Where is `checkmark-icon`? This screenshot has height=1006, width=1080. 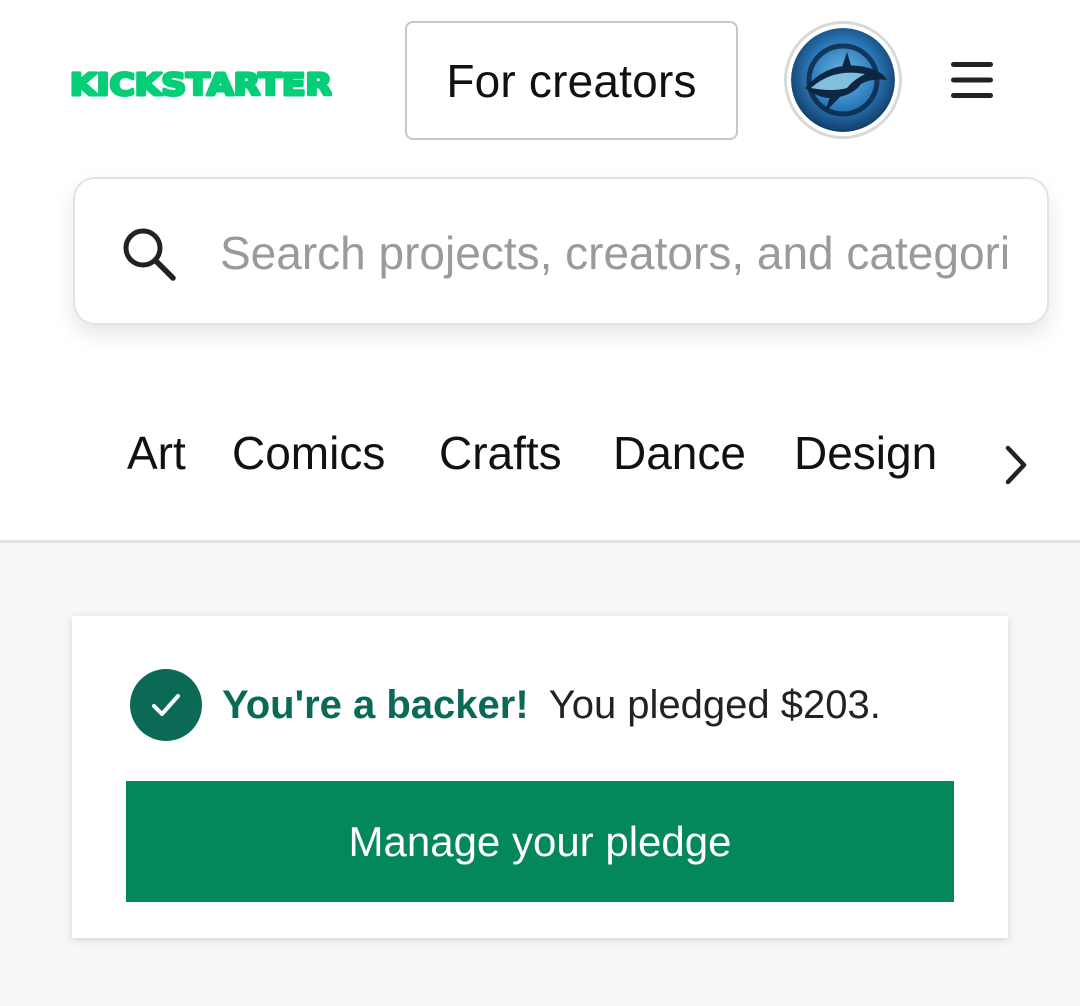 checkmark-icon is located at coordinates (166, 705).